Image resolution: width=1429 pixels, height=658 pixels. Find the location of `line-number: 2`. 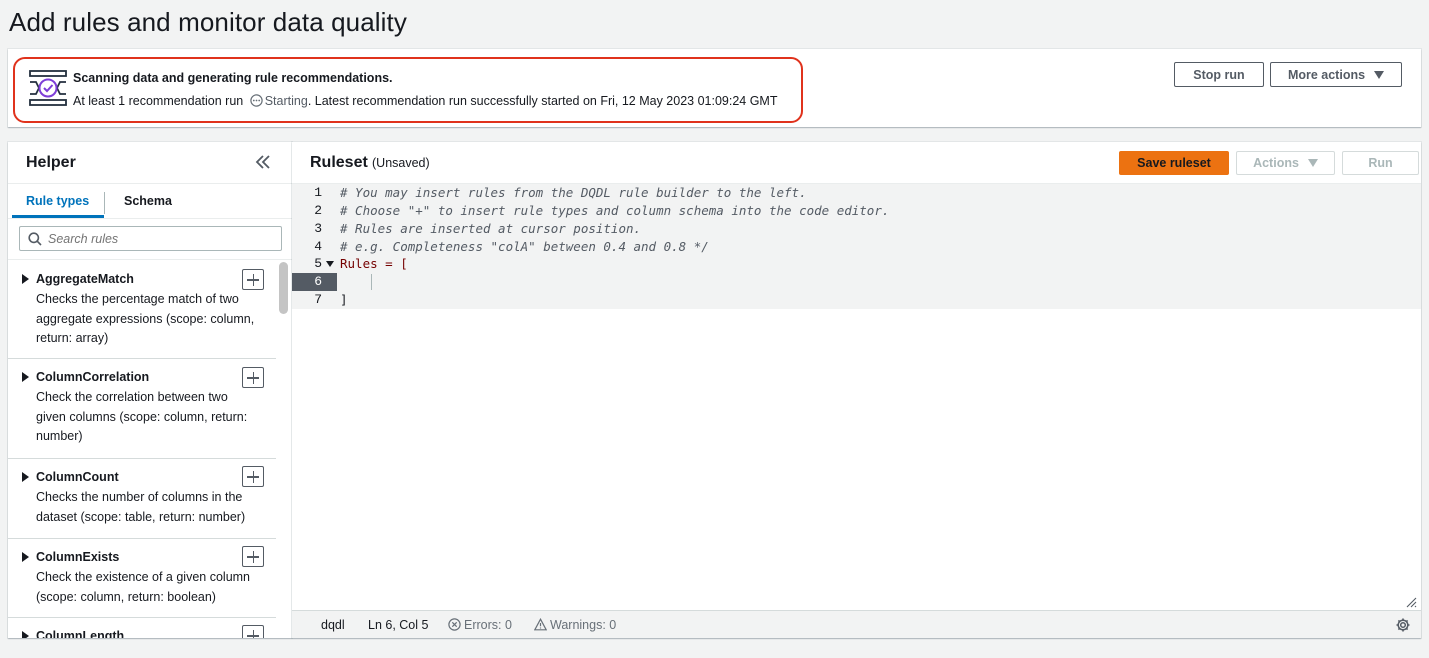

line-number: 2 is located at coordinates (318, 210).